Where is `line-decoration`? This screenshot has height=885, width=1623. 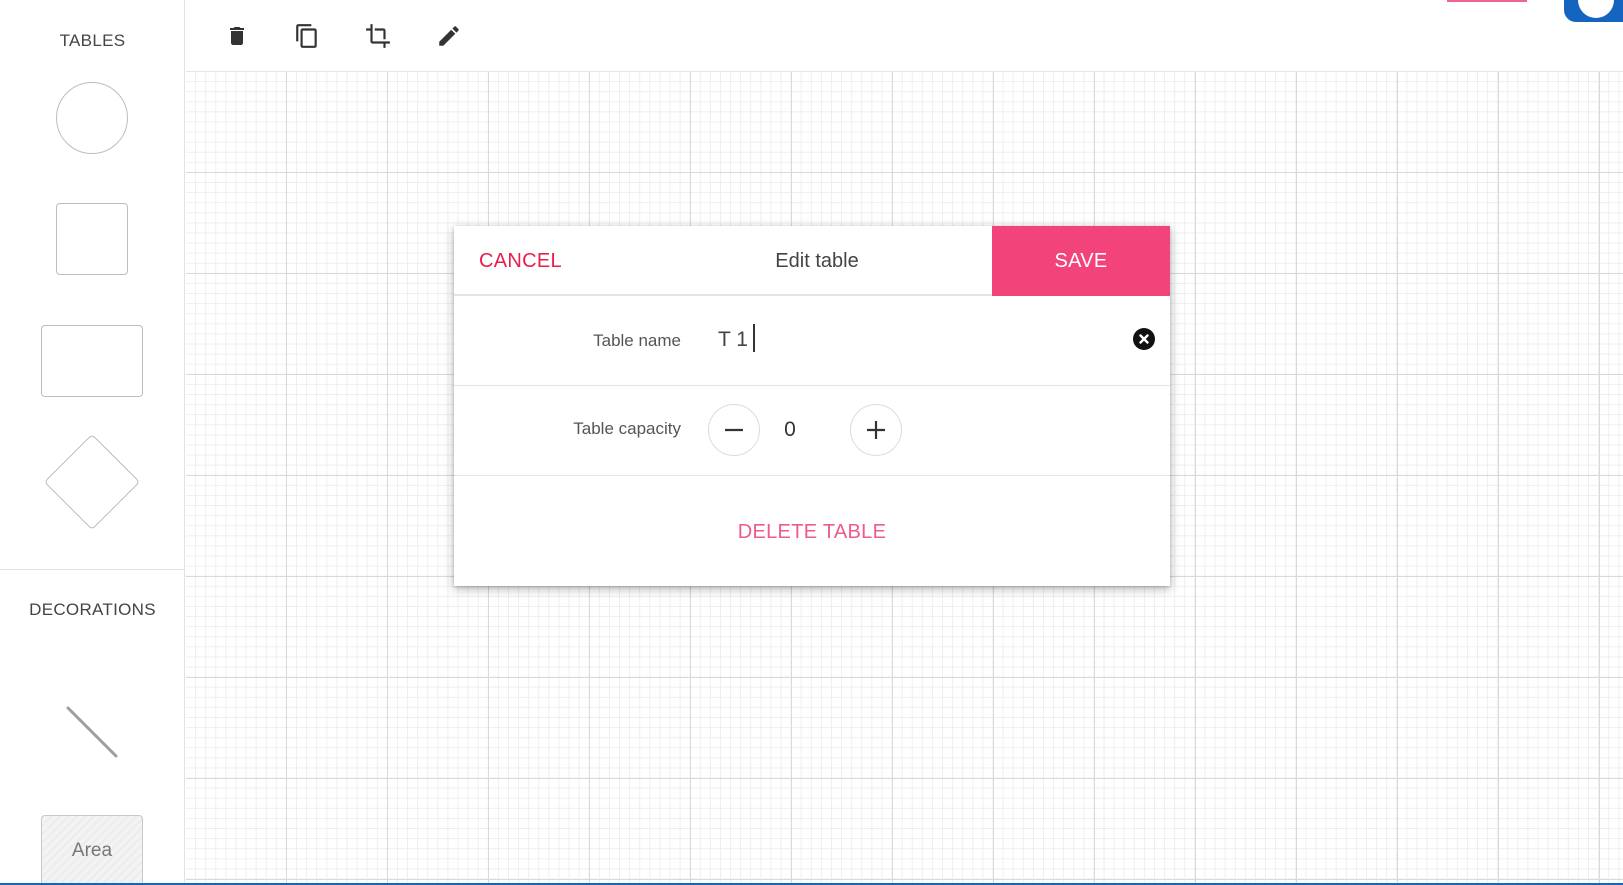
line-decoration is located at coordinates (92, 732).